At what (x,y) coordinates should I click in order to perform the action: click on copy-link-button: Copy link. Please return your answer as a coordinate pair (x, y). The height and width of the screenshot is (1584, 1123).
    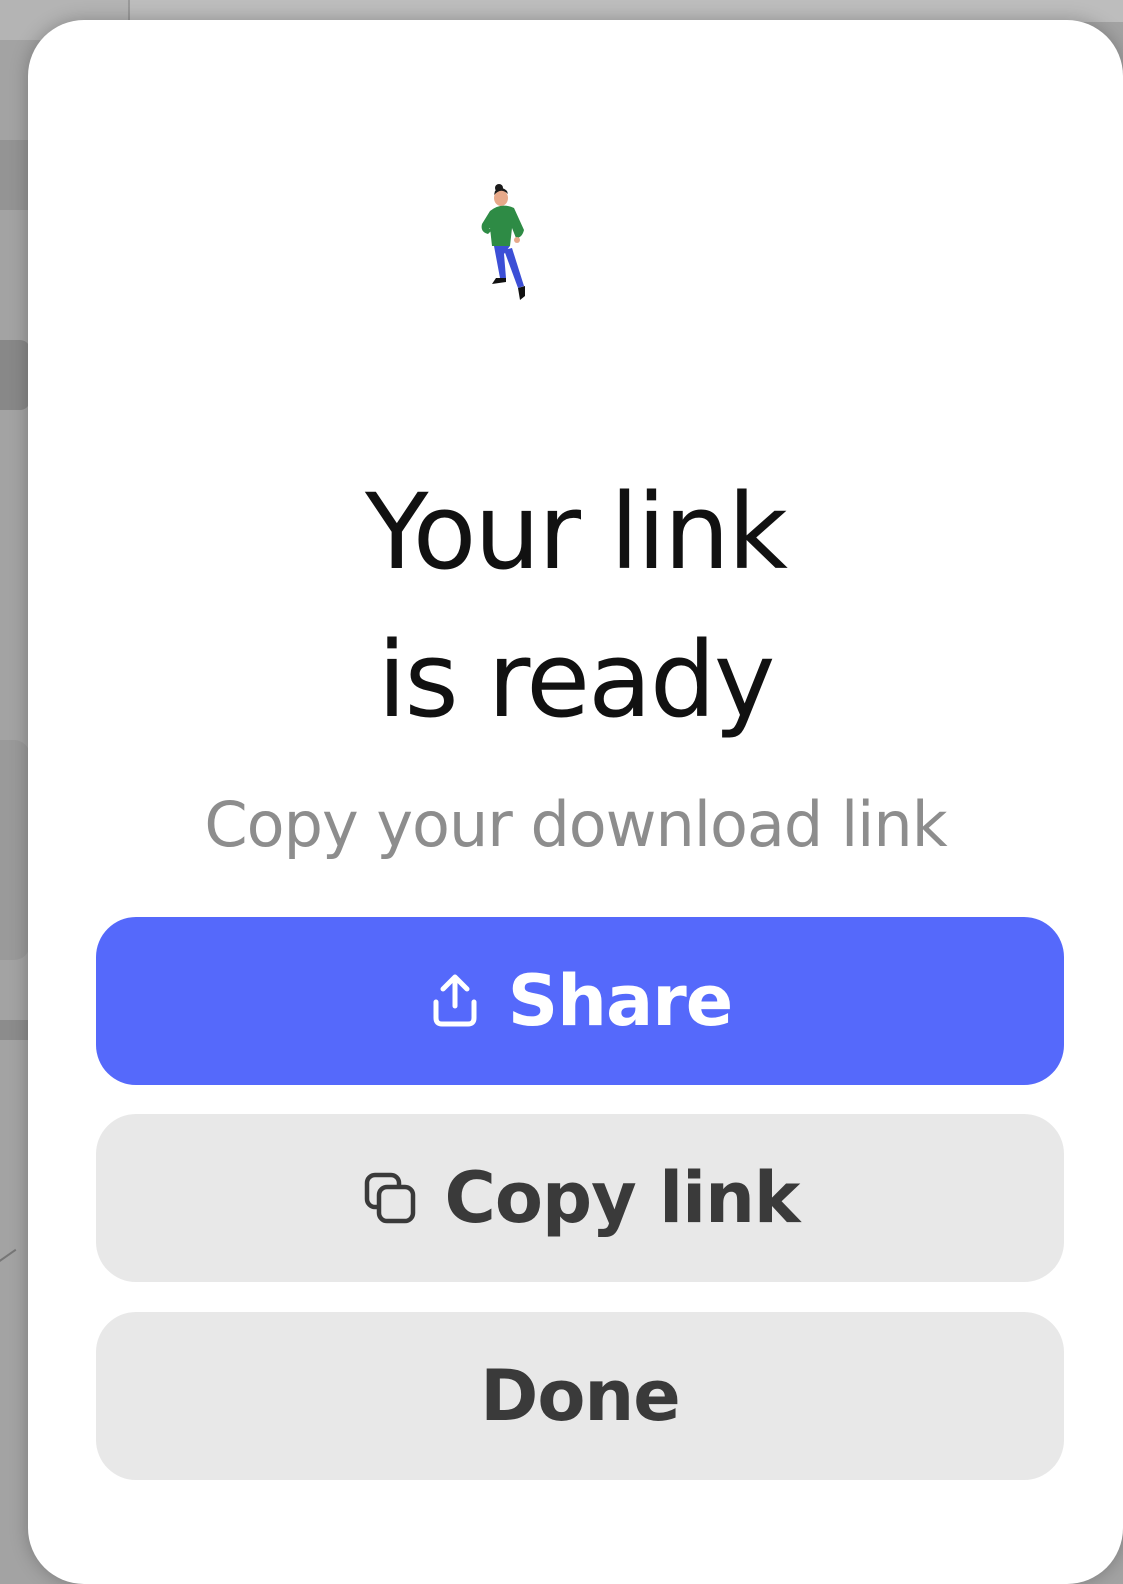
    Looking at the image, I should click on (580, 1198).